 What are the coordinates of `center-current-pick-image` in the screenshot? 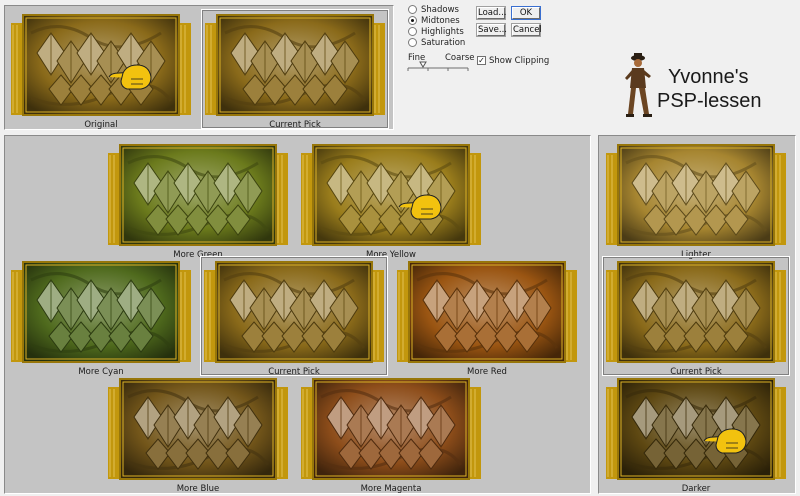 It's located at (294, 312).